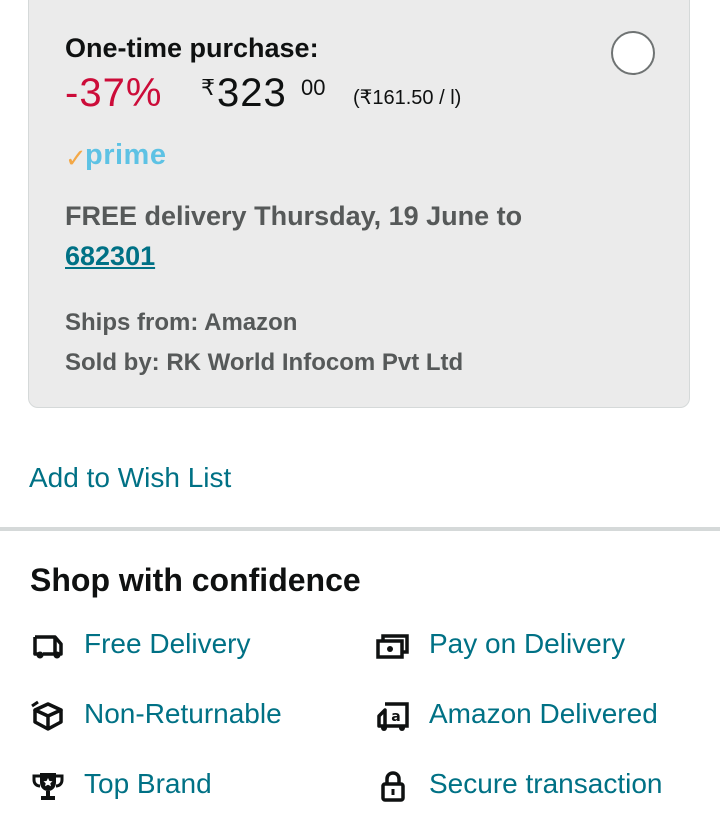 This screenshot has height=832, width=720. What do you see at coordinates (527, 643) in the screenshot?
I see `feature-label: Pay on Delivery` at bounding box center [527, 643].